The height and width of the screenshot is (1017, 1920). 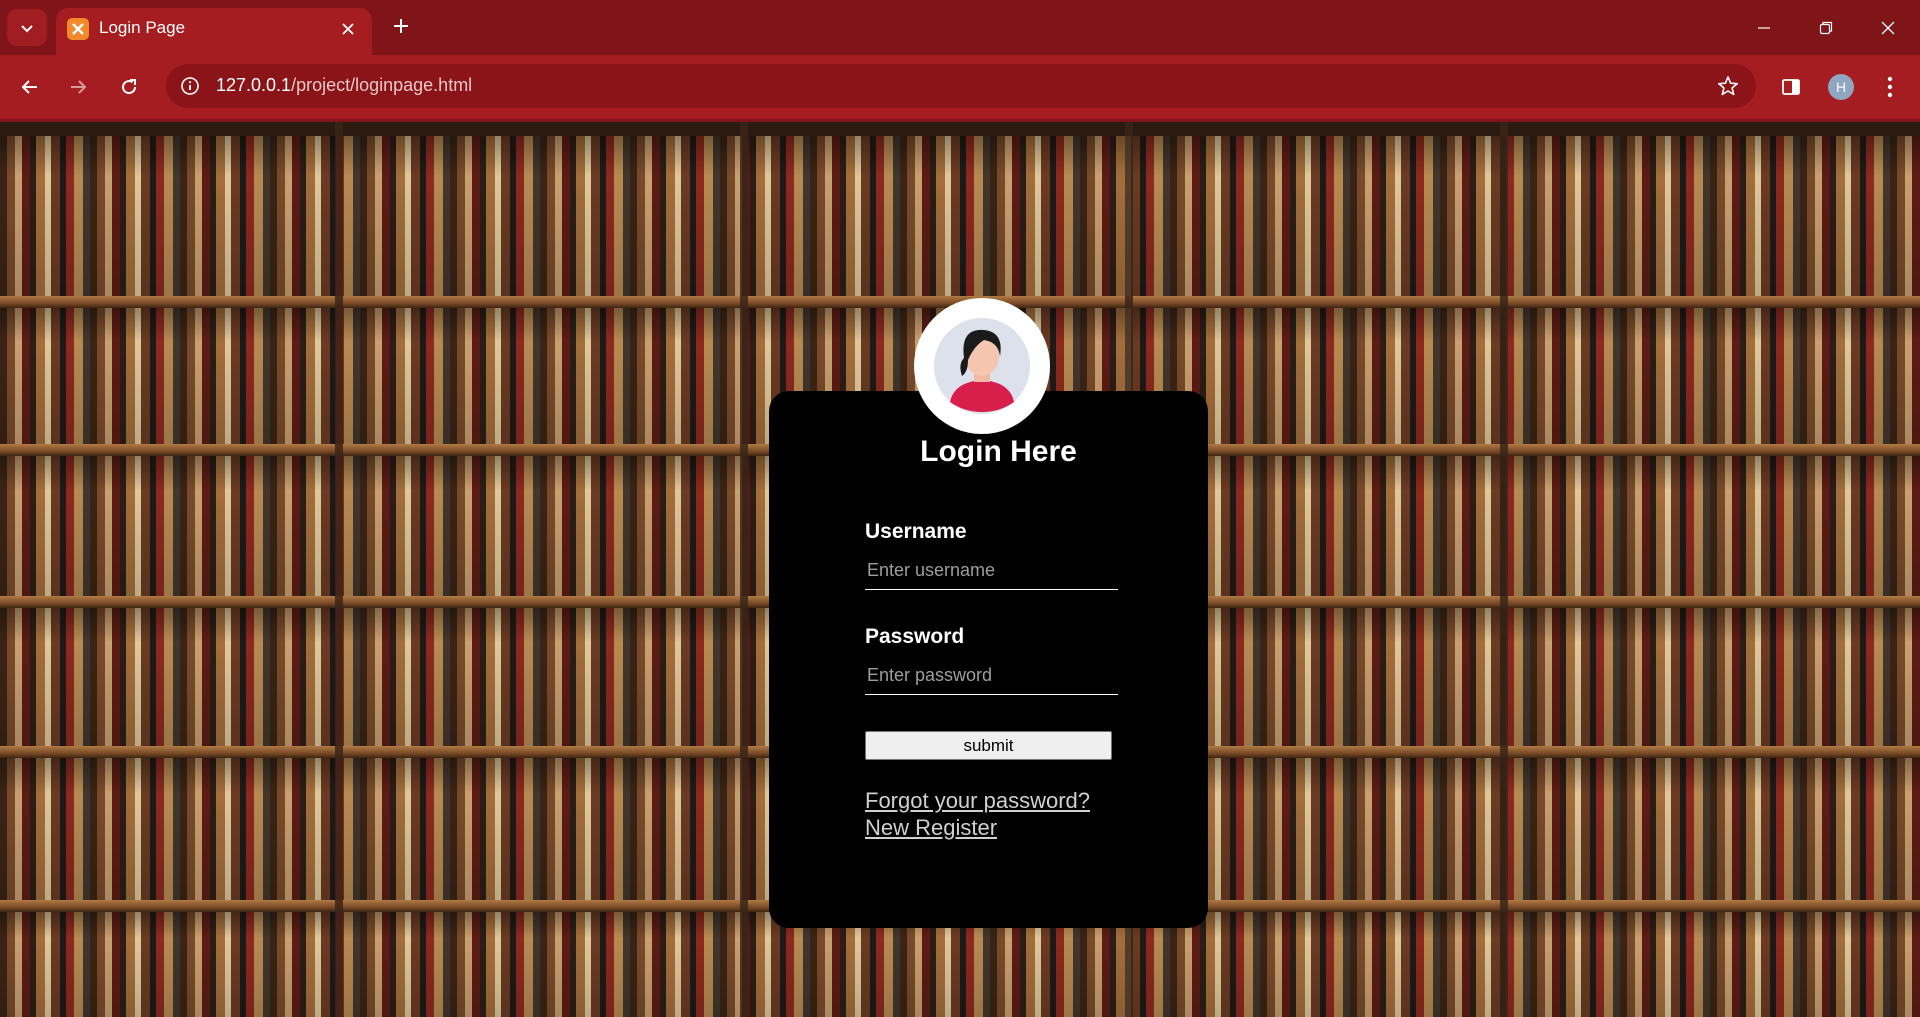 I want to click on profile-avatar: H, so click(x=1841, y=87).